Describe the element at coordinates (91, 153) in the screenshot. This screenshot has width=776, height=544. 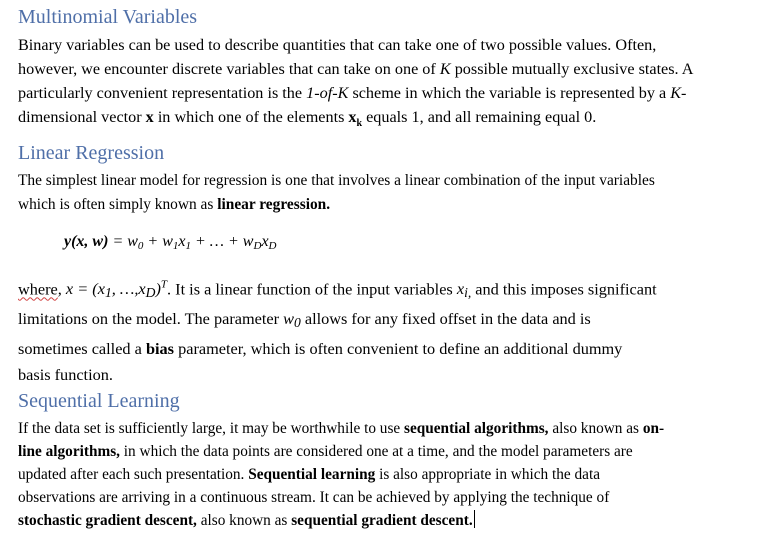
I see `heading-linear-regression: Linear Regression` at that location.